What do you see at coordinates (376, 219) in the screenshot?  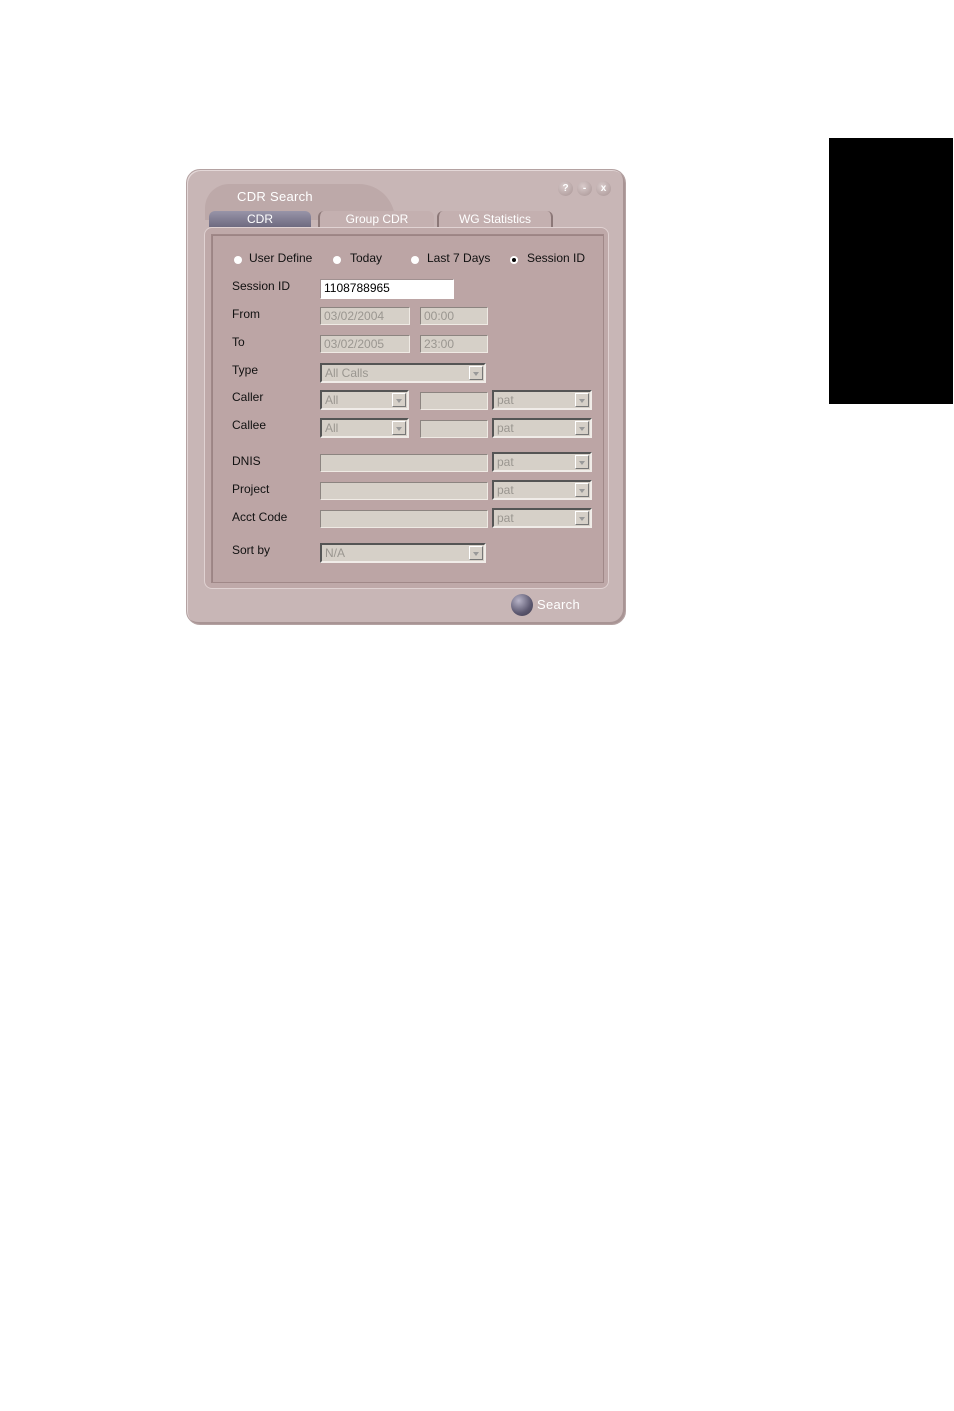 I see `tab-group-cdr: Group CDR` at bounding box center [376, 219].